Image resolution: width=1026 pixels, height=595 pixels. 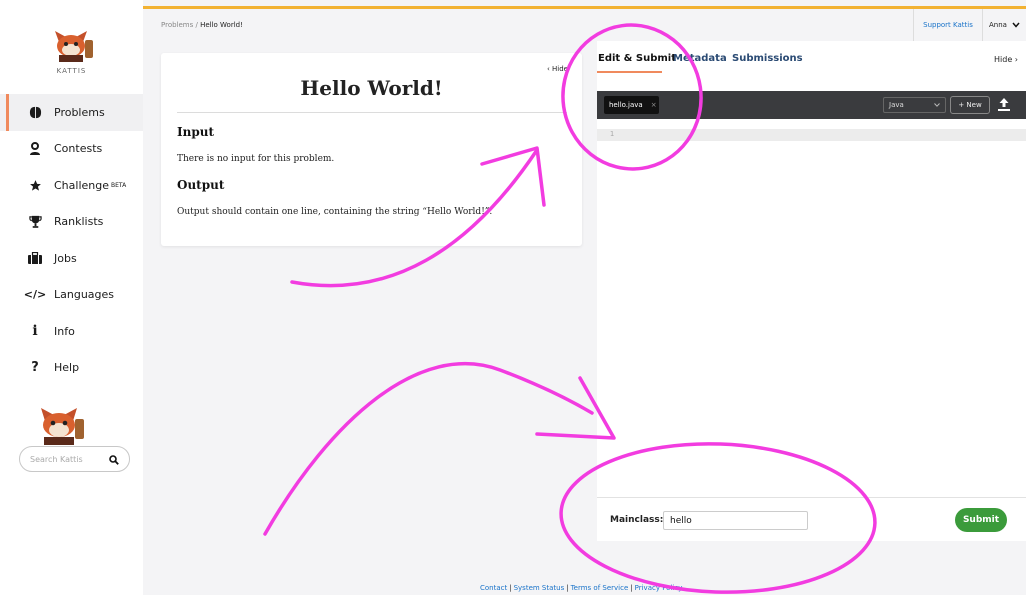 I want to click on person-icon, so click(x=35, y=149).